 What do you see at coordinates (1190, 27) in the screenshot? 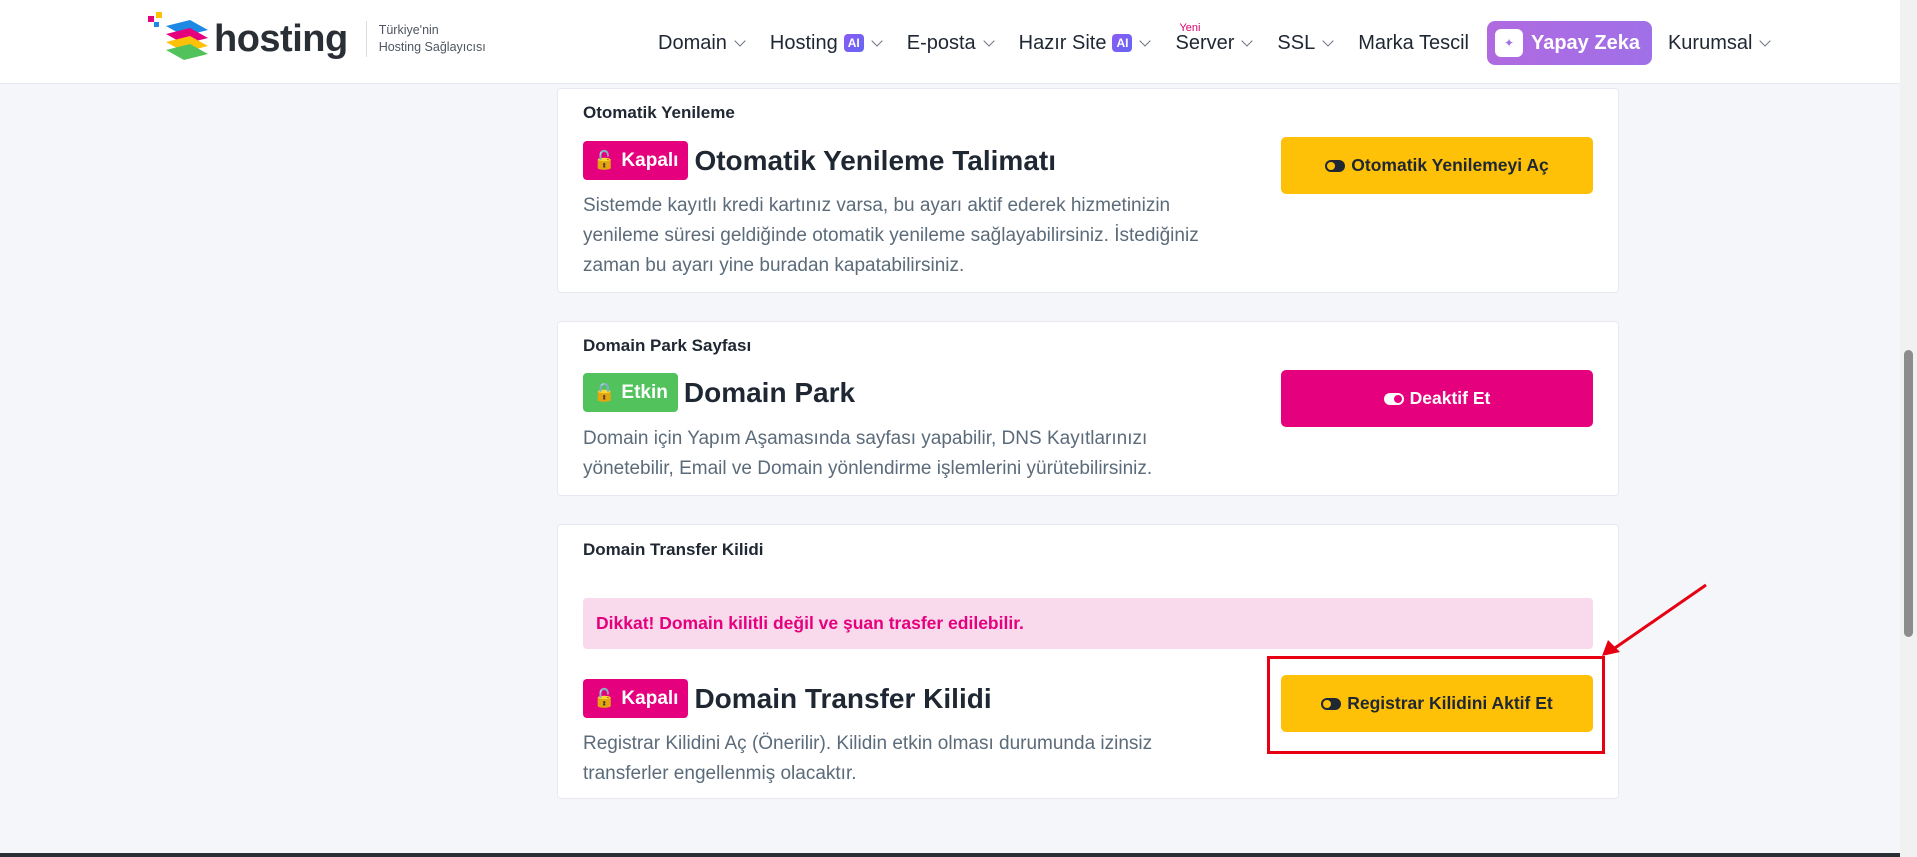
I see `new-badge: Yeni` at bounding box center [1190, 27].